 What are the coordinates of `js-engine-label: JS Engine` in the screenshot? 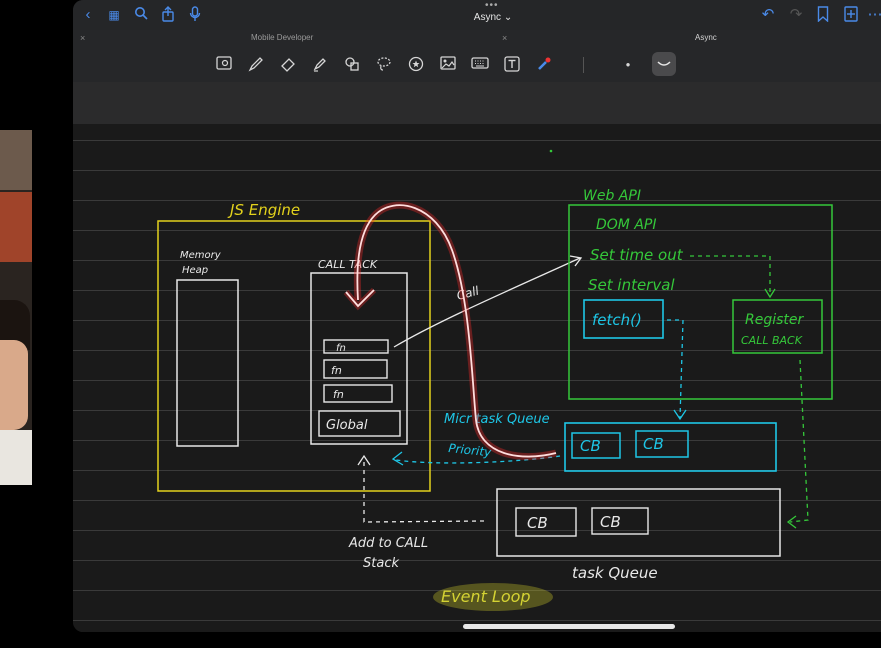 It's located at (263, 210).